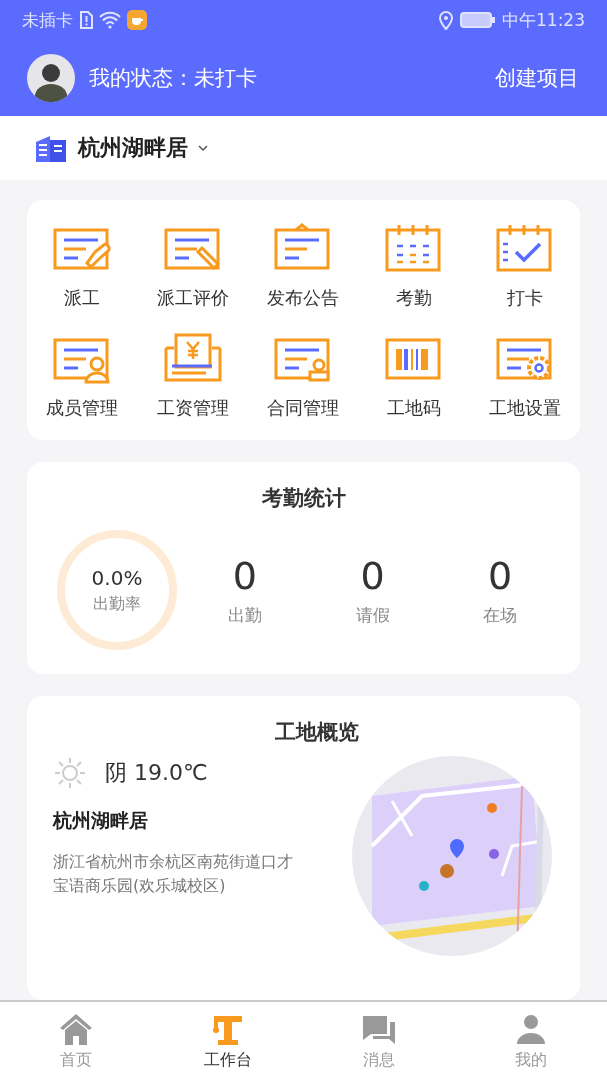 This screenshot has height=1080, width=607. What do you see at coordinates (316, 732) in the screenshot?
I see `card-title: 工地概览` at bounding box center [316, 732].